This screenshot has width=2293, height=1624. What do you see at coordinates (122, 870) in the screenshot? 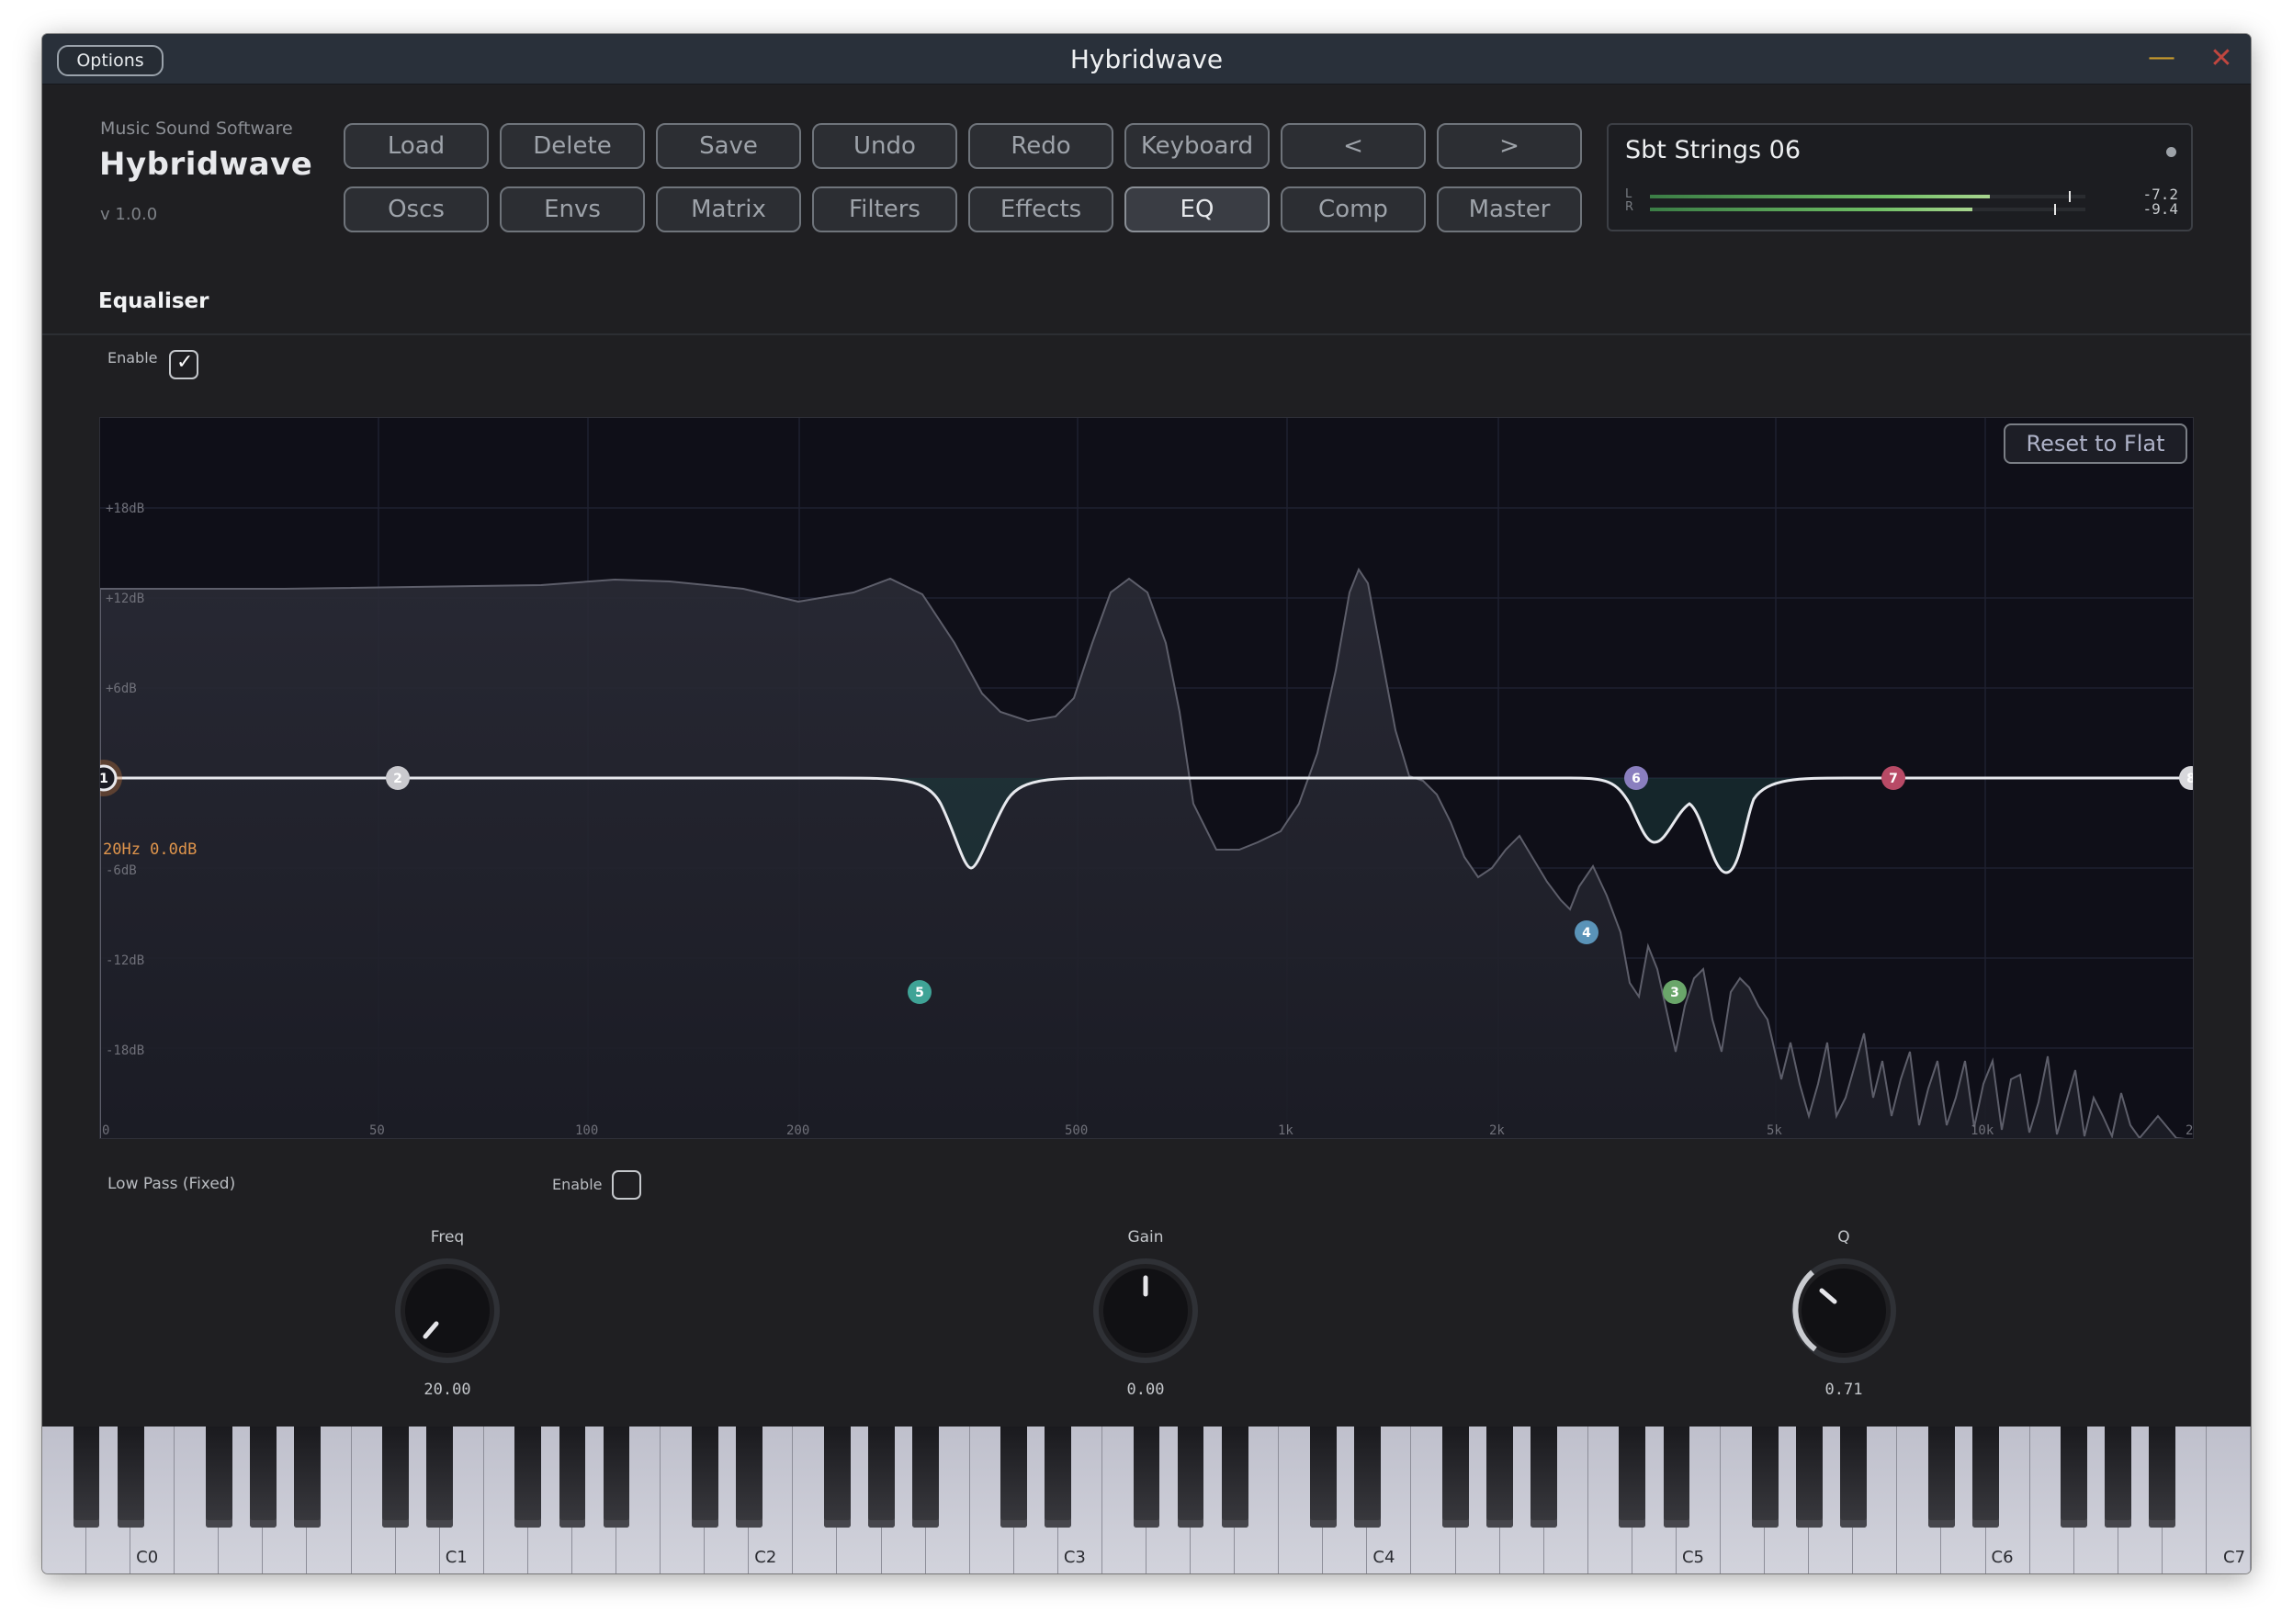
I see `db-label: -6dB` at bounding box center [122, 870].